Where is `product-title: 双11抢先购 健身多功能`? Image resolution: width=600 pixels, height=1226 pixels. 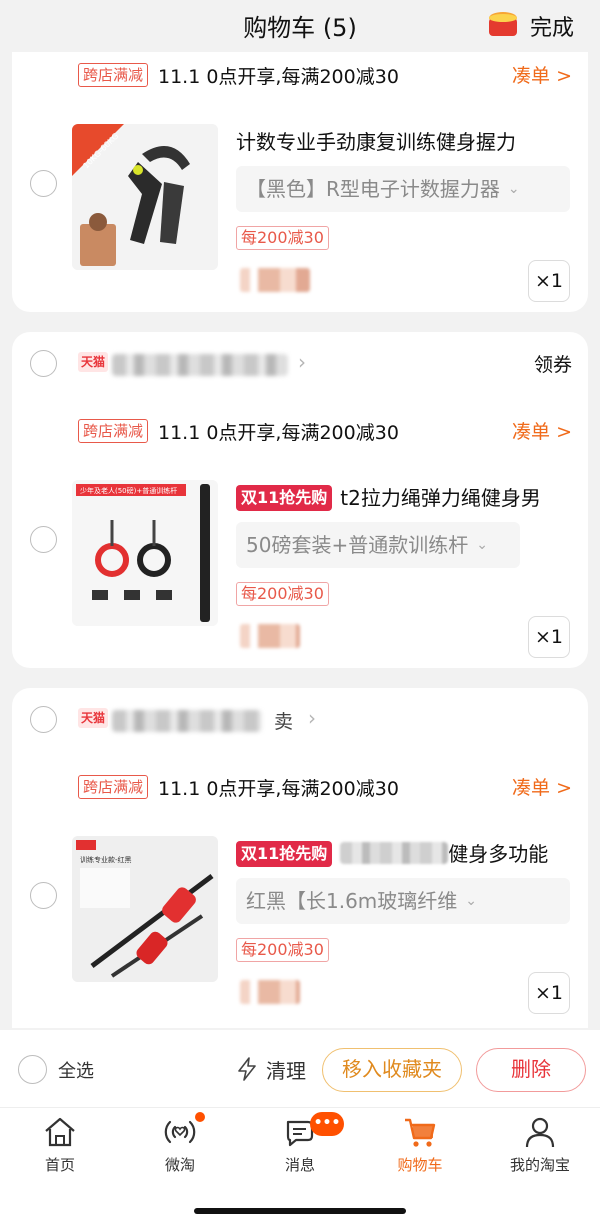 product-title: 双11抢先购 健身多功能 is located at coordinates (392, 852).